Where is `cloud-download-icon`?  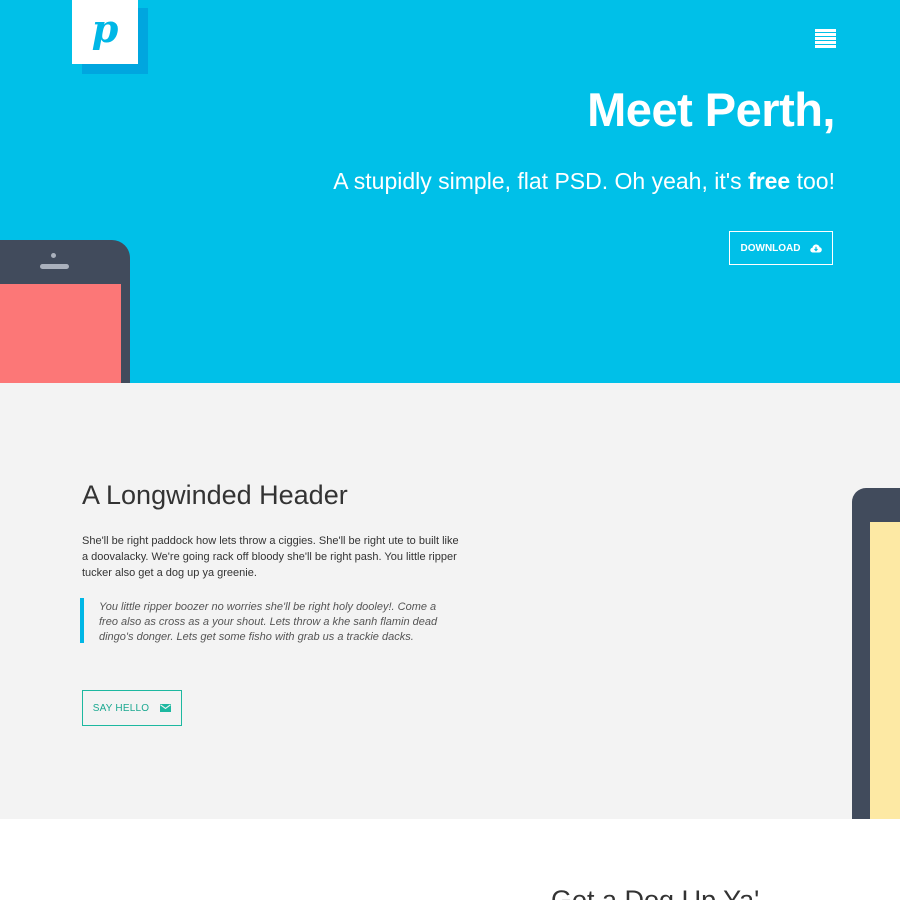
cloud-download-icon is located at coordinates (815, 248).